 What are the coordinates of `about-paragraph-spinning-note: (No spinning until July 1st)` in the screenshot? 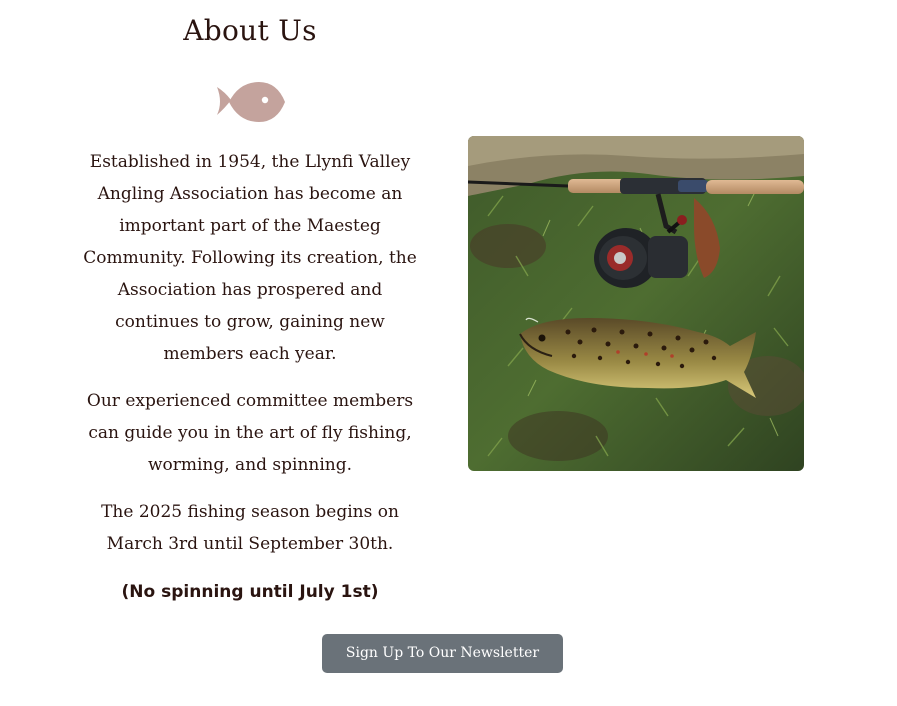 It's located at (250, 592).